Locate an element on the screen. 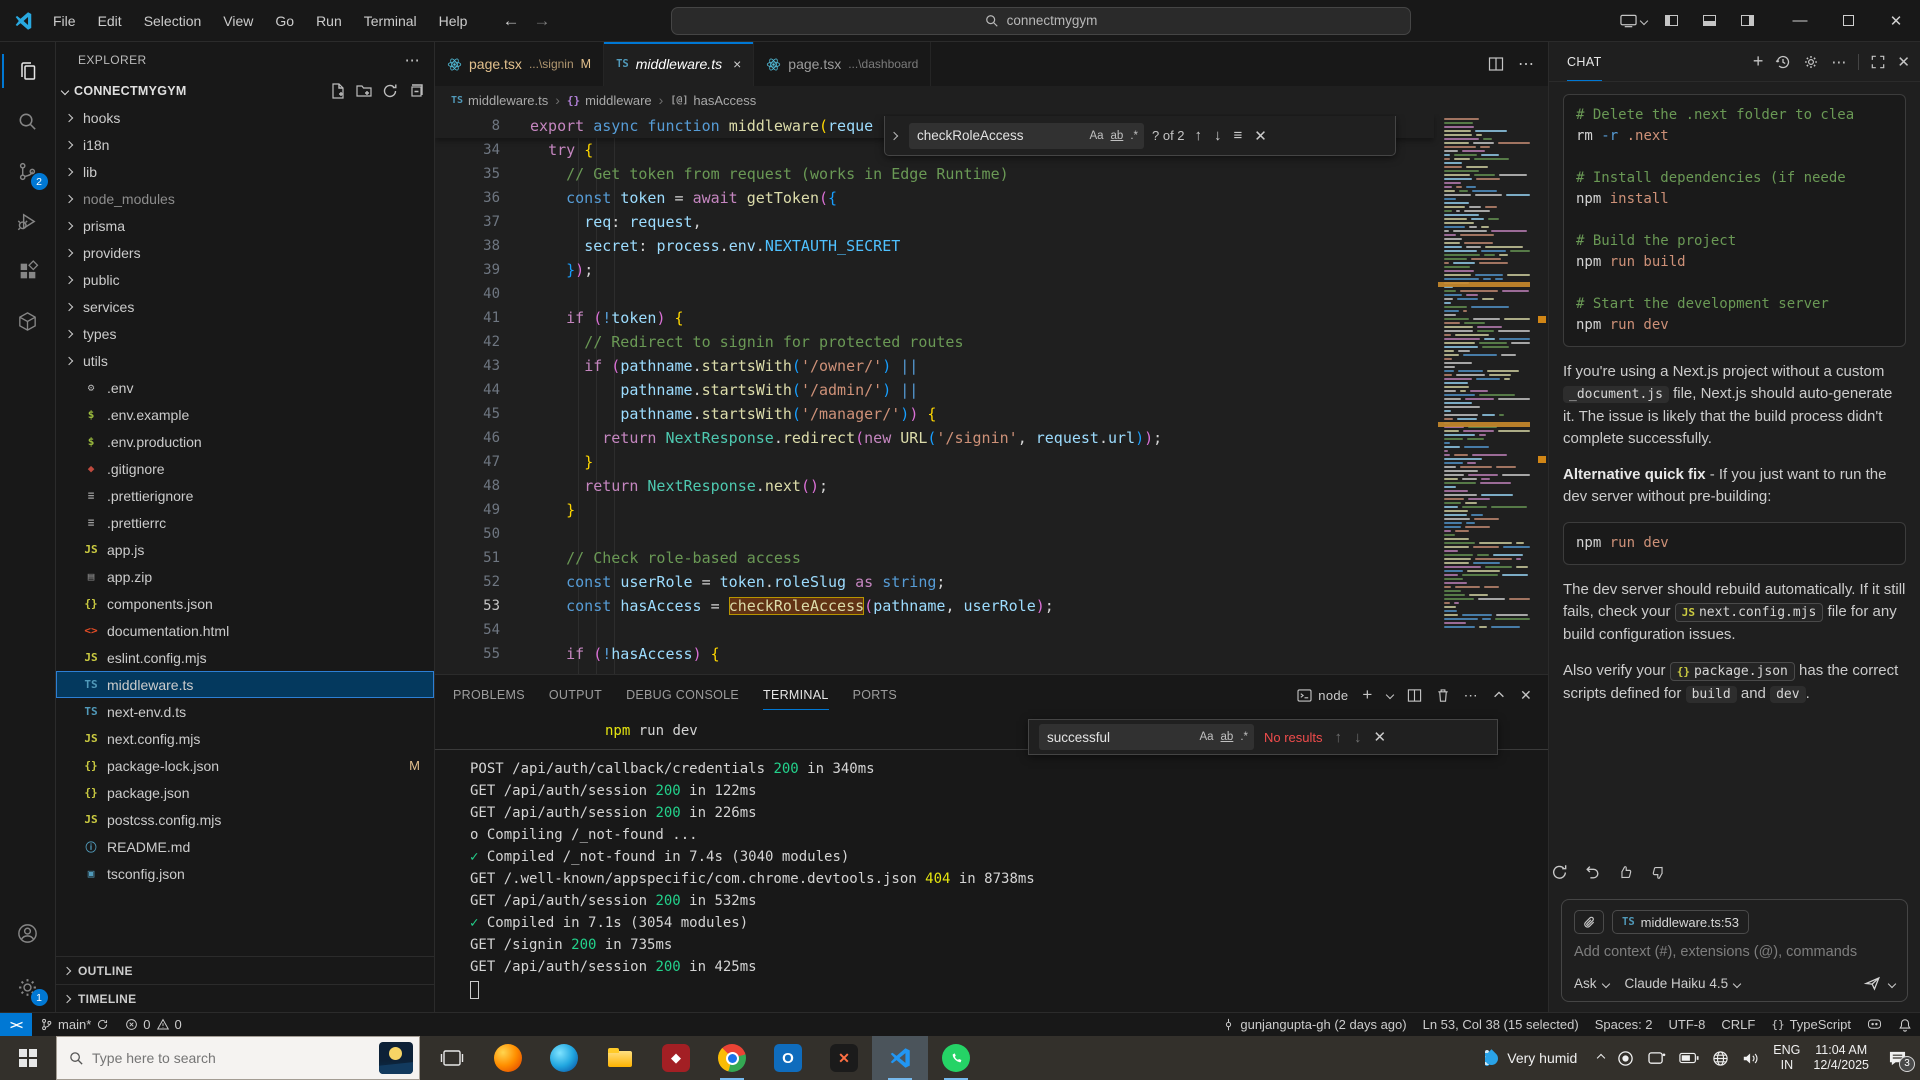  file-item-app.js: JS app.js is located at coordinates (245, 549).